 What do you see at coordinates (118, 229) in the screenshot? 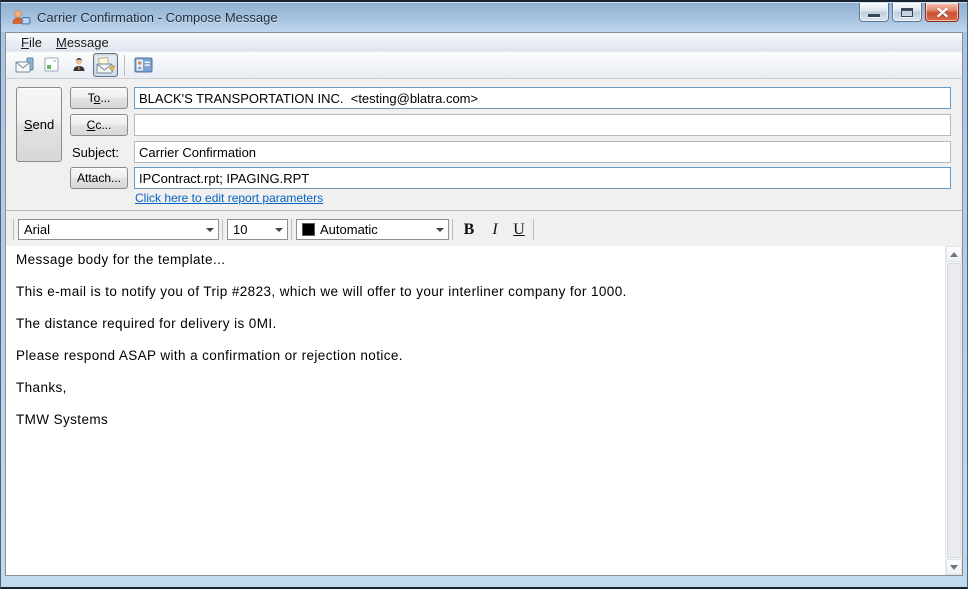
I see `font-family-select: Arial` at bounding box center [118, 229].